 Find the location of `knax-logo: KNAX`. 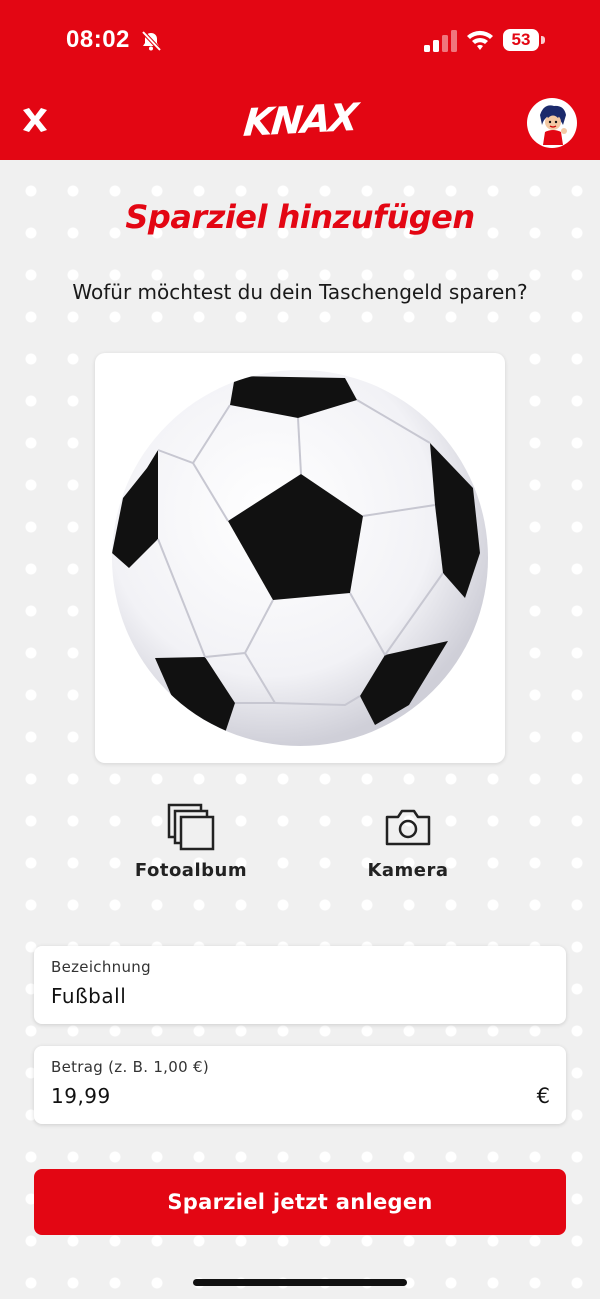

knax-logo: KNAX is located at coordinates (300, 120).